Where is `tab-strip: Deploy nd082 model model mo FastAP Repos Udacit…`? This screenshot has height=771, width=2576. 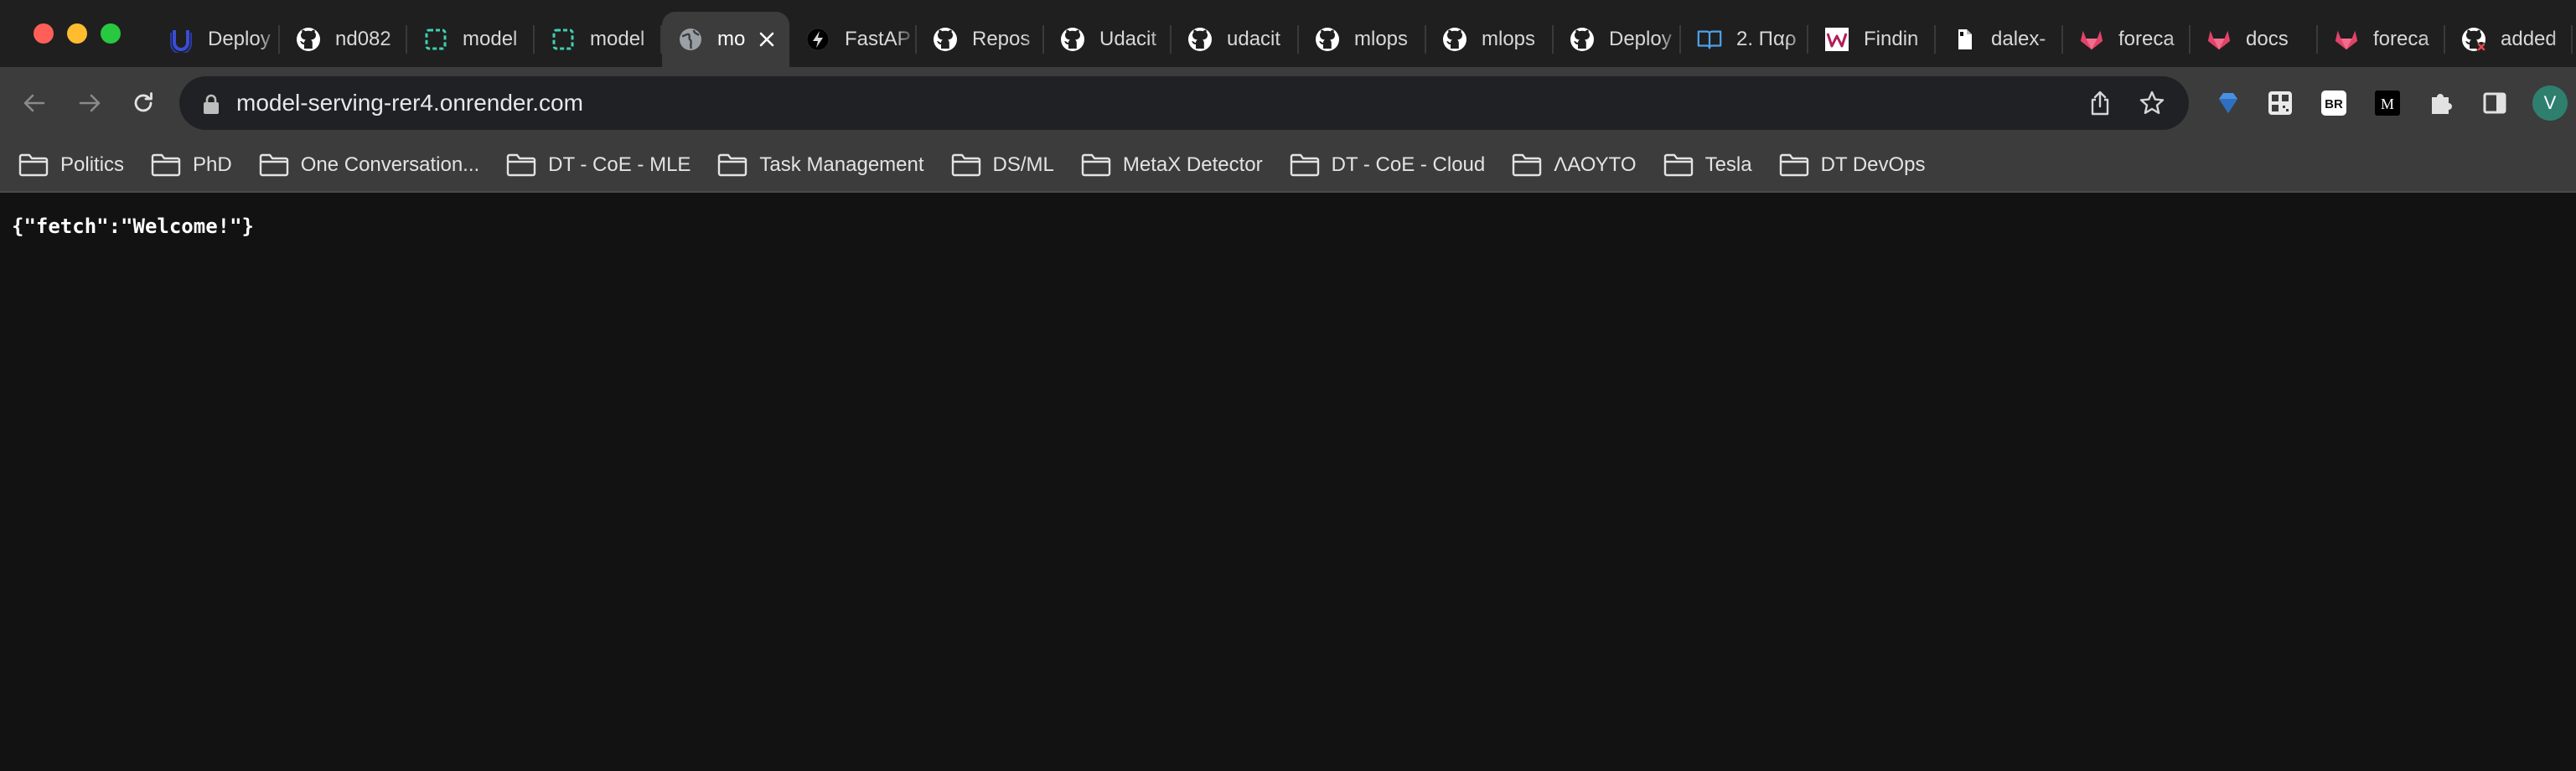
tab-strip: Deploy nd082 model model mo FastAP Repos Udacit… is located at coordinates (1288, 33).